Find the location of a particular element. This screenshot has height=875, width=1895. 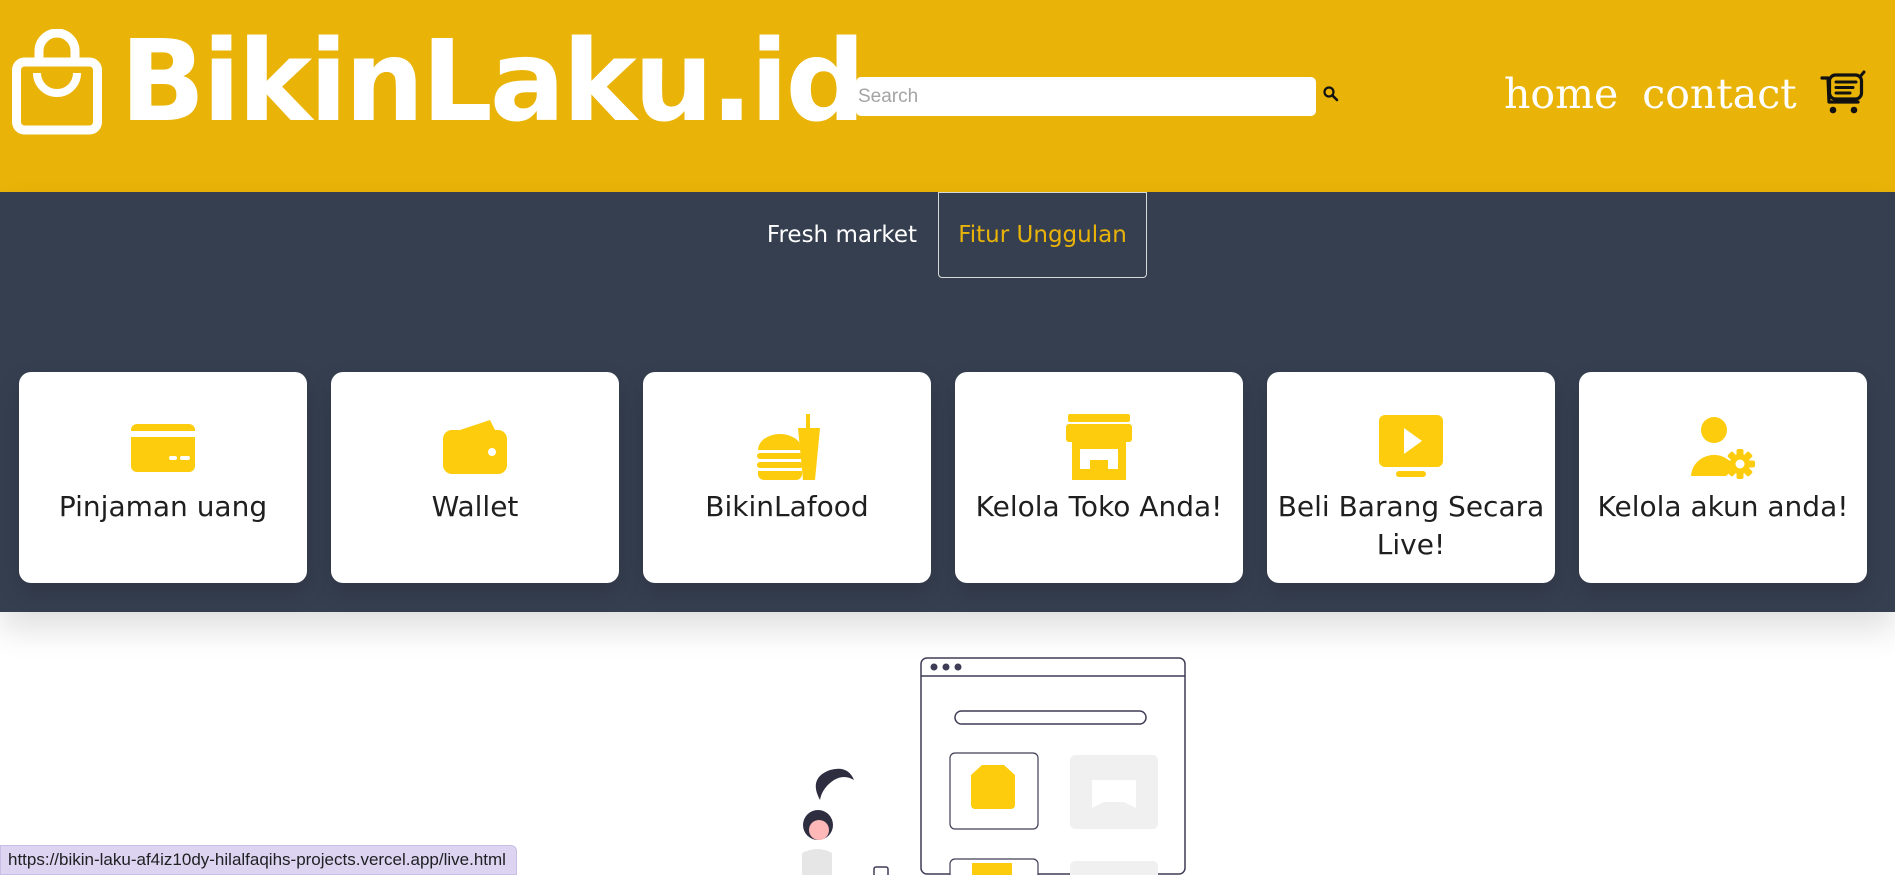

magnifier-icon is located at coordinates (1331, 94).